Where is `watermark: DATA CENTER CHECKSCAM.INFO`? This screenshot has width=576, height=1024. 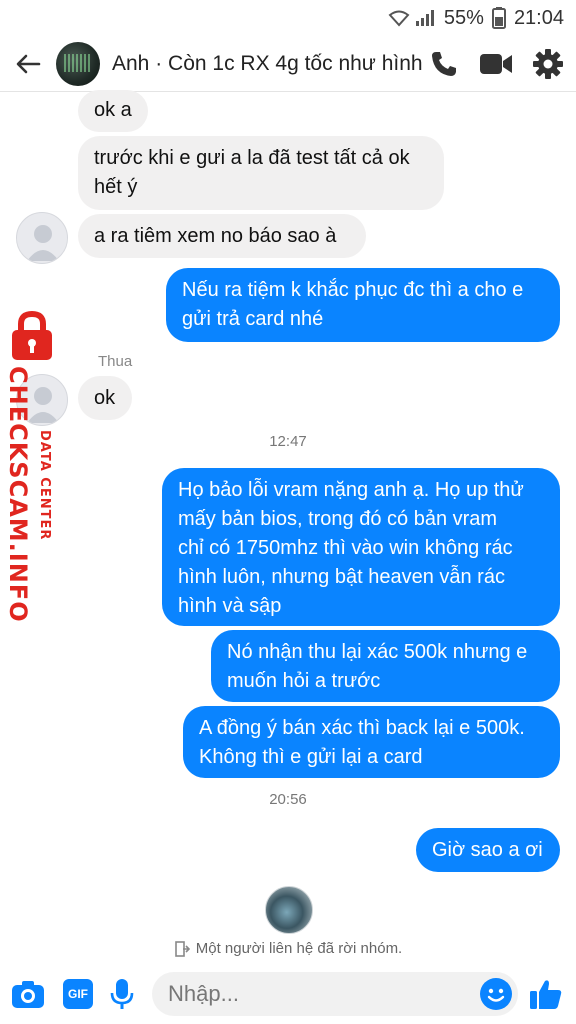
watermark: DATA CENTER CHECKSCAM.INFO is located at coordinates (33, 461).